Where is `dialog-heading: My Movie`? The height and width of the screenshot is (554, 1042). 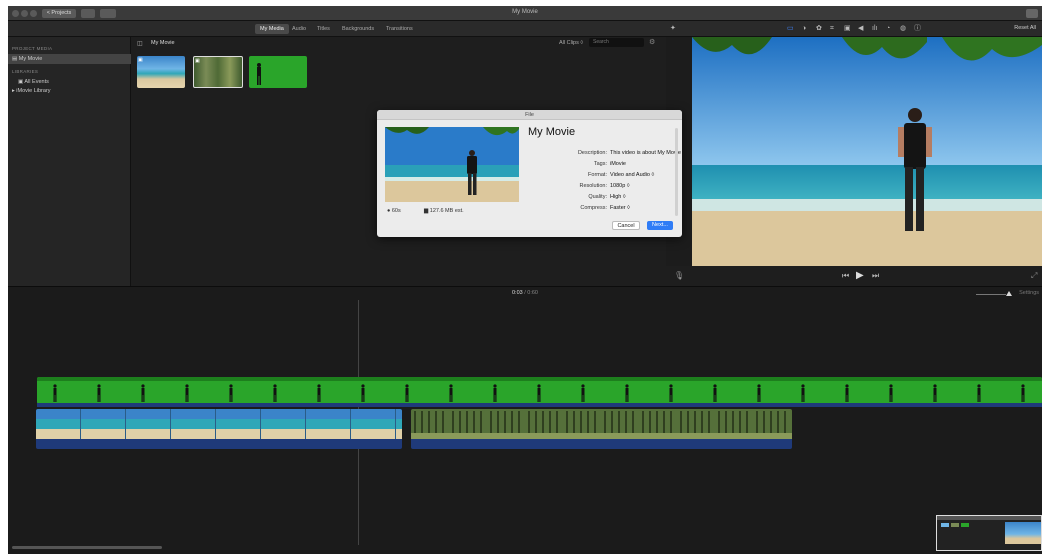 dialog-heading: My Movie is located at coordinates (552, 132).